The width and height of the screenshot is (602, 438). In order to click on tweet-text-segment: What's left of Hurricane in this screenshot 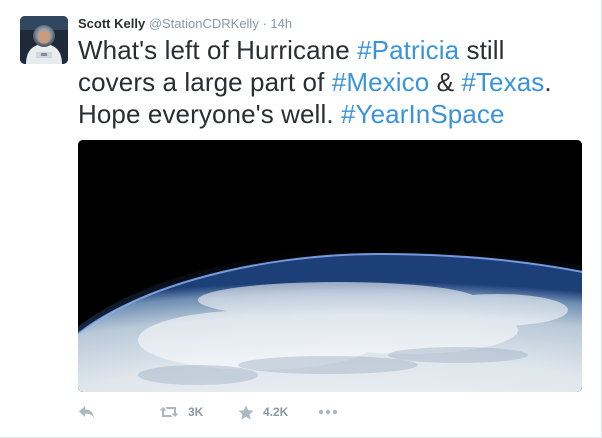, I will do `click(218, 50)`.